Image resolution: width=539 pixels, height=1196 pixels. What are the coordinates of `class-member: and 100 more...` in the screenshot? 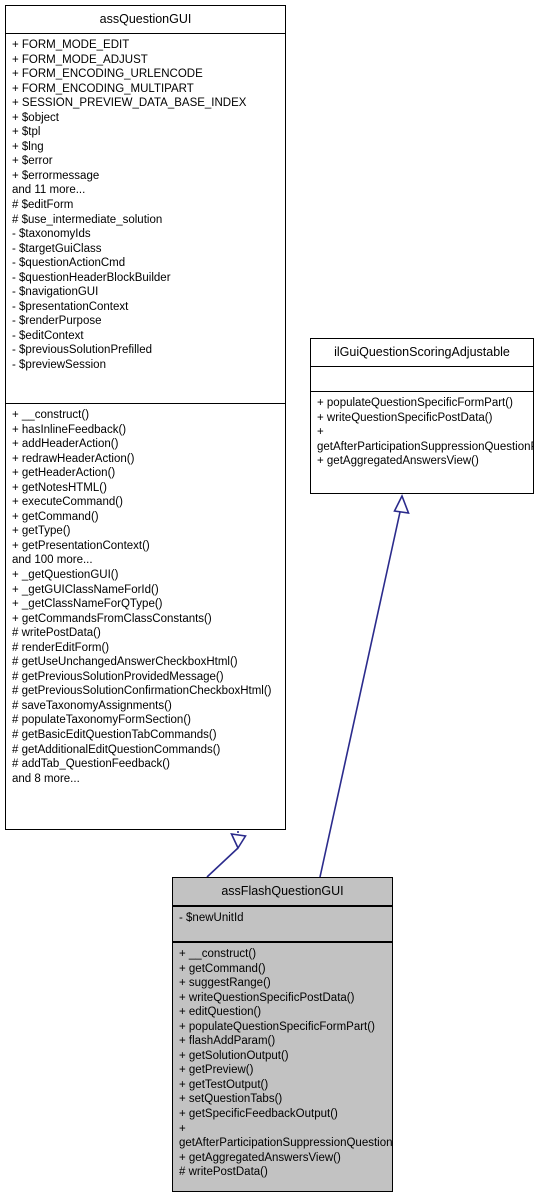 It's located at (52, 560).